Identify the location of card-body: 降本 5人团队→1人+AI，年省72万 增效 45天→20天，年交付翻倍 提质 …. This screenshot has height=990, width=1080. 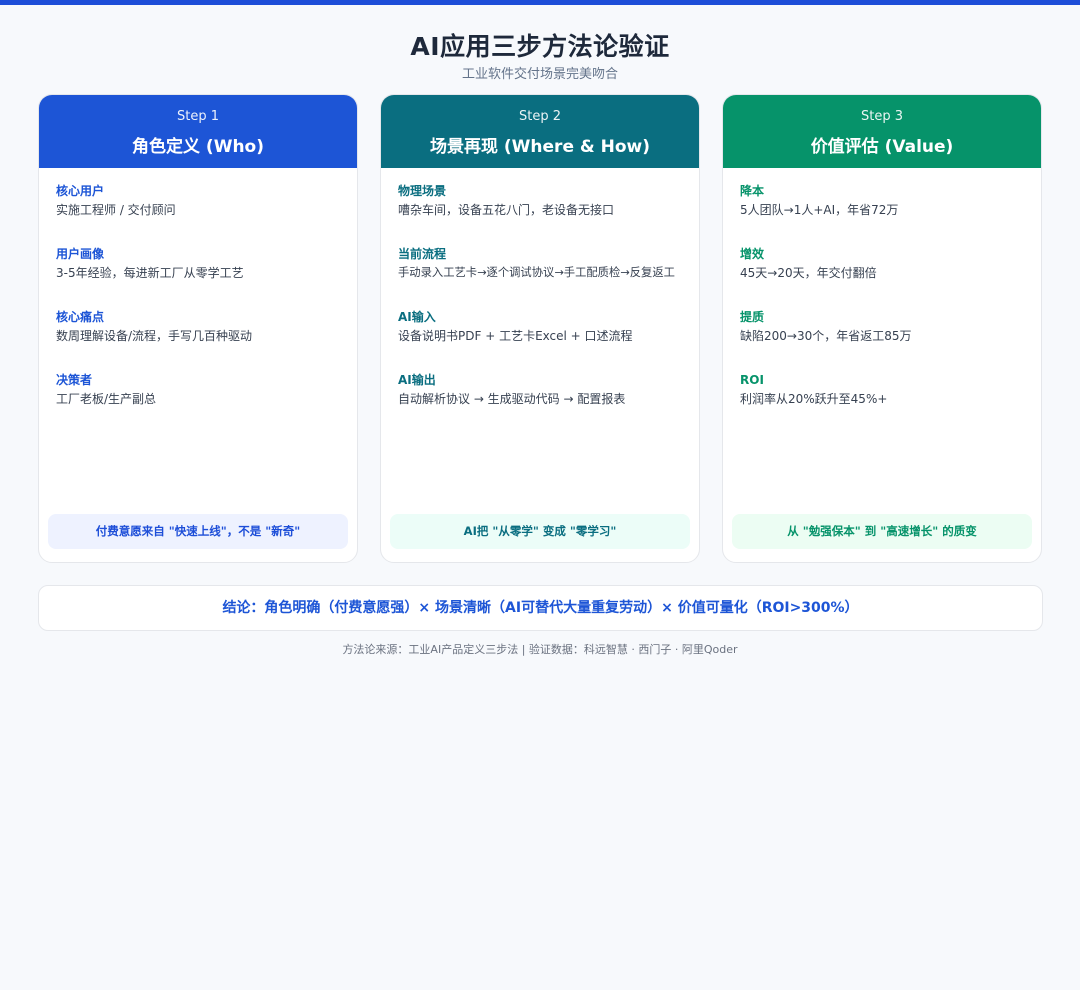
(882, 301).